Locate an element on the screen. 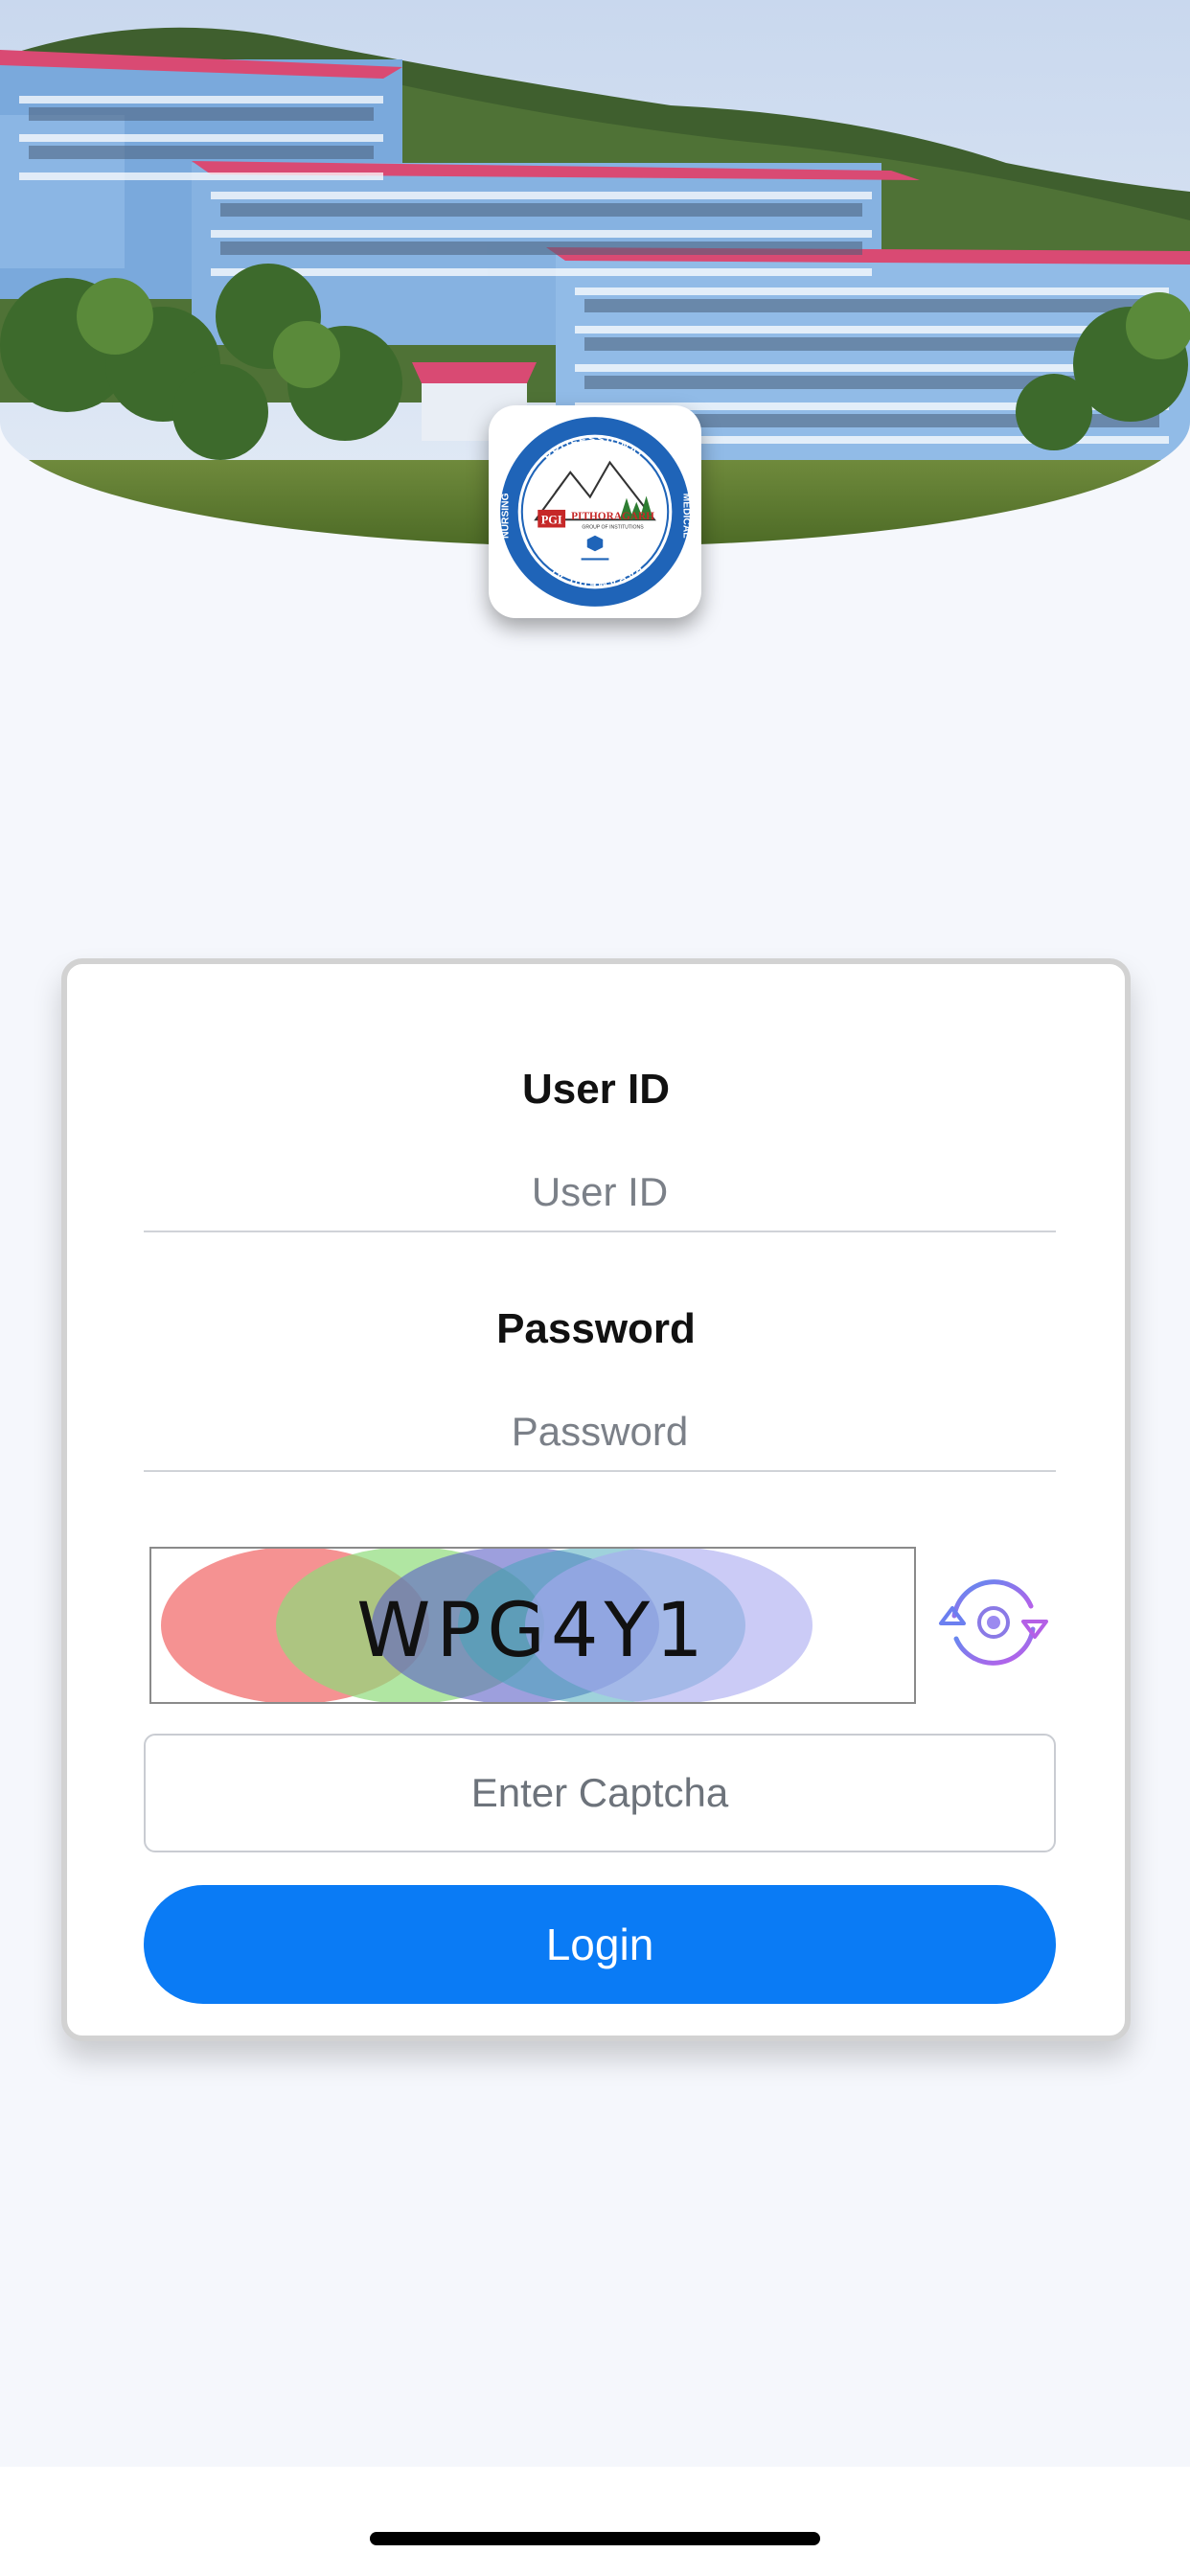 This screenshot has width=1190, height=2576. logo-title: PITHORAGARH is located at coordinates (612, 516).